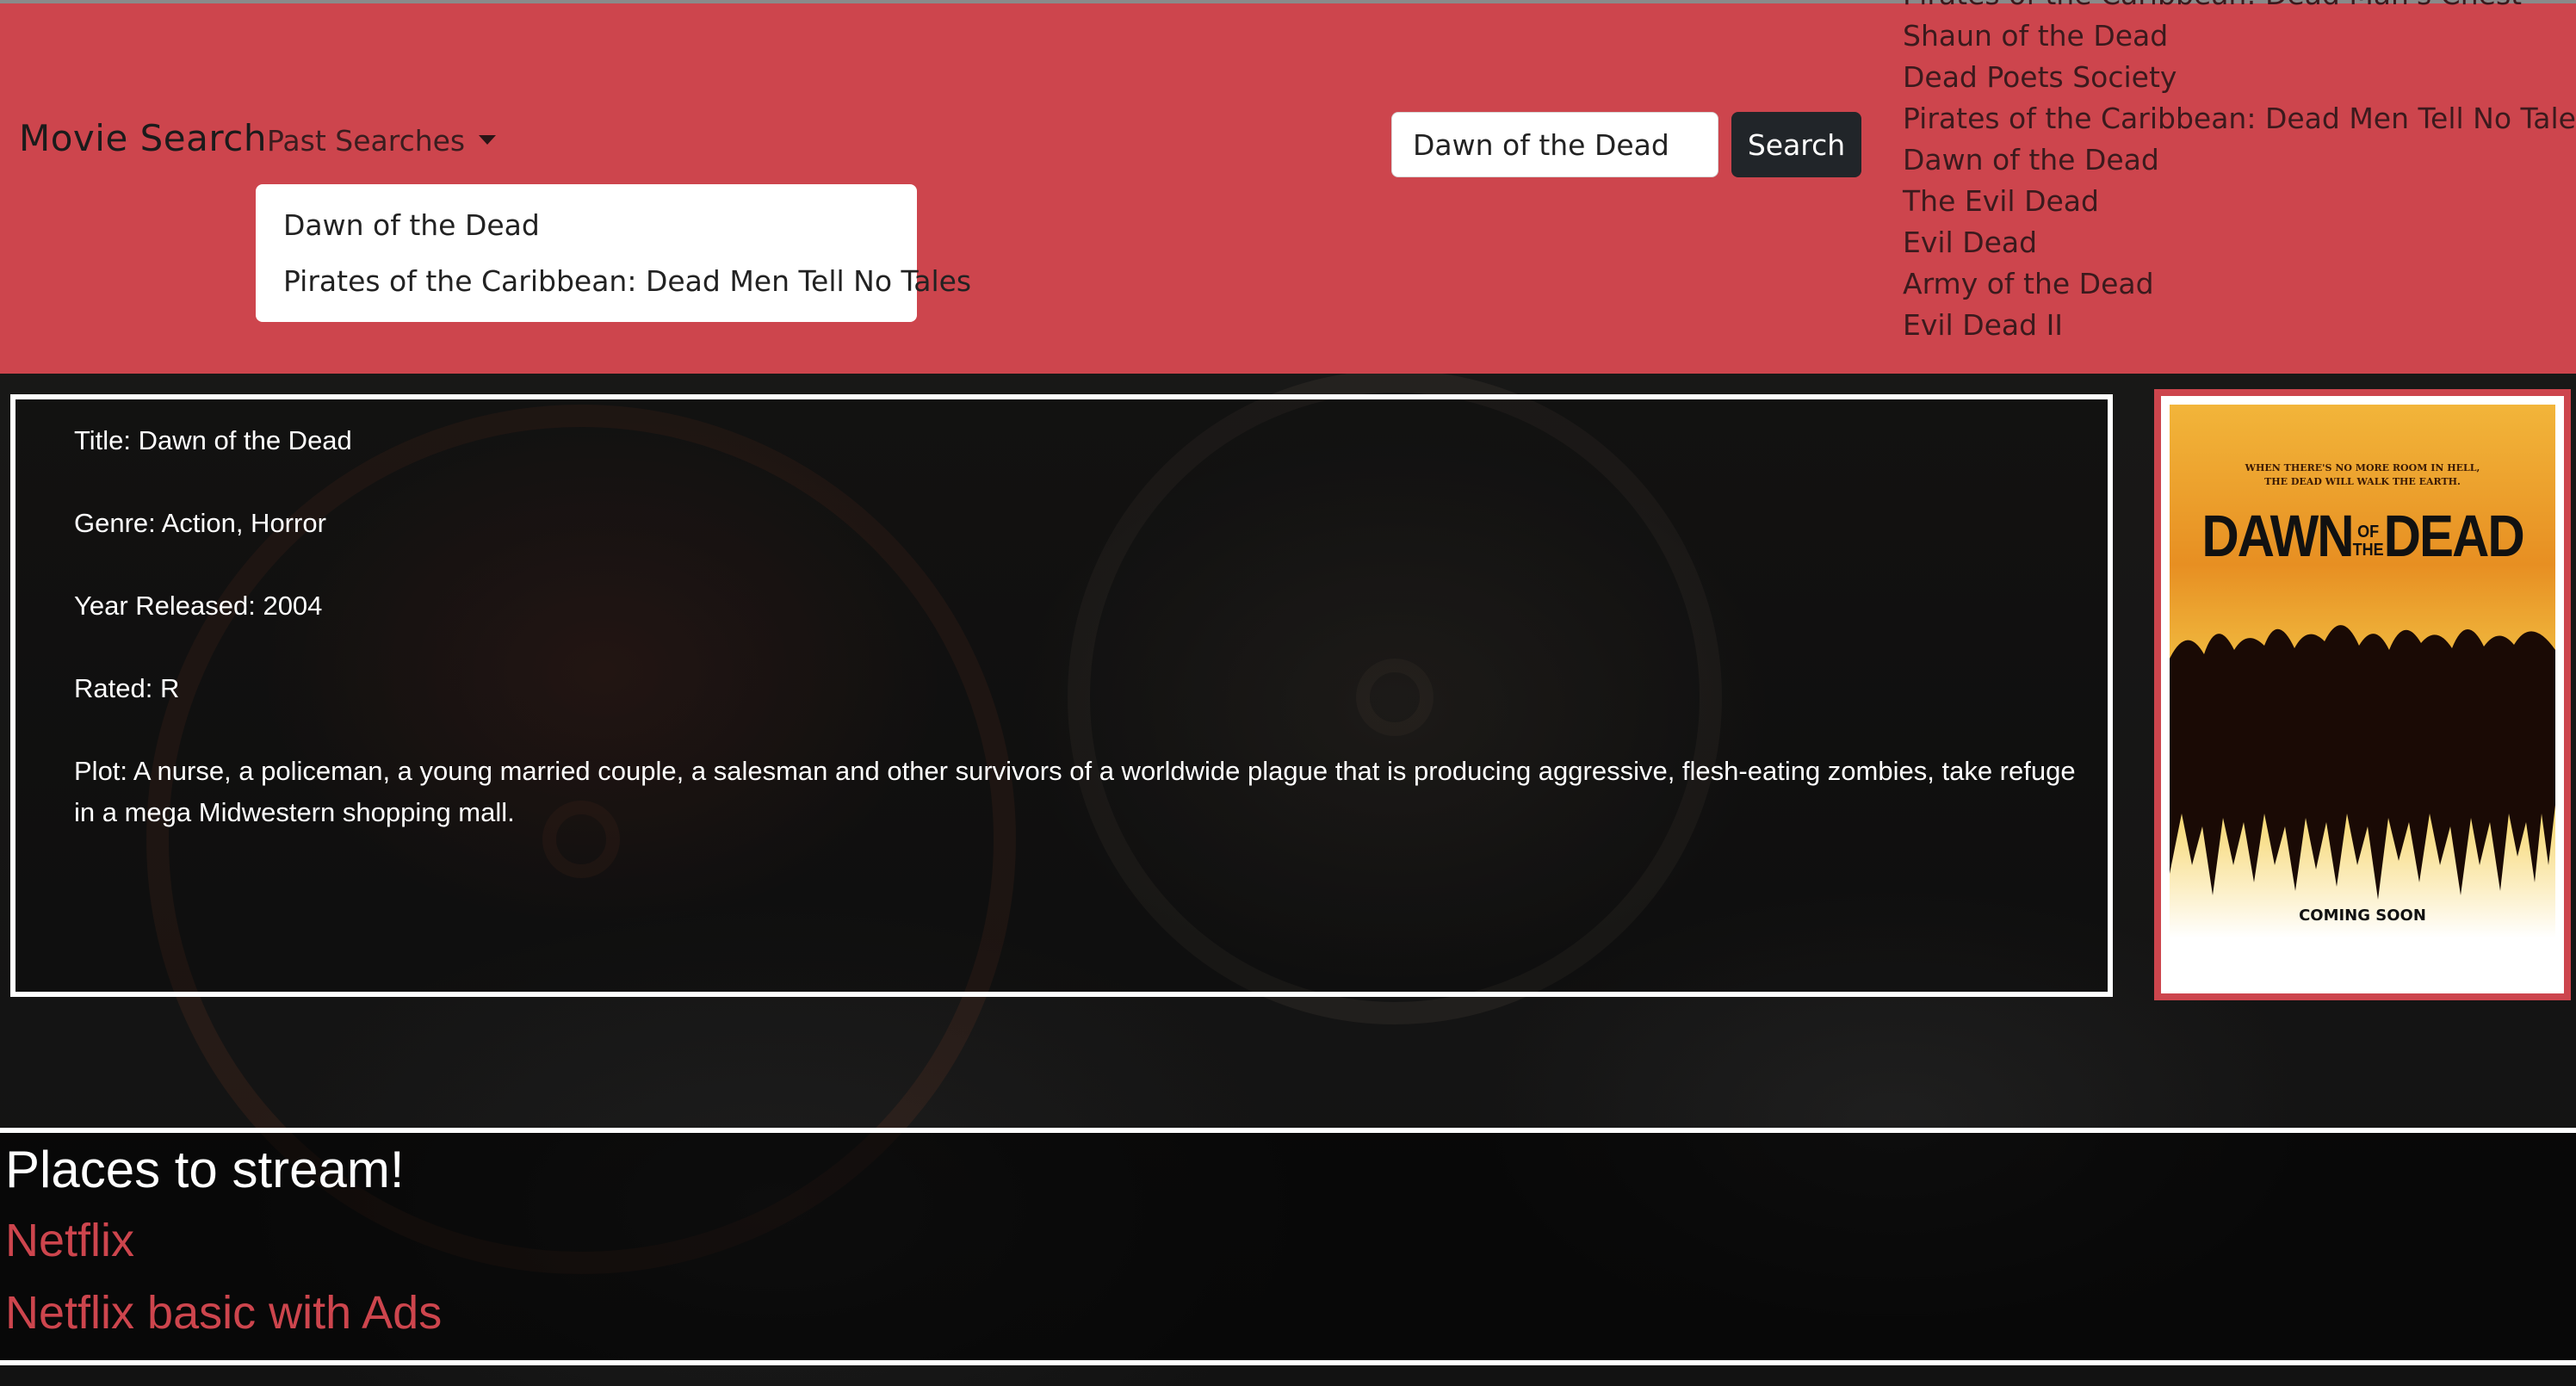 This screenshot has width=2576, height=1386. I want to click on search-result-item: Evil Dead, so click(2239, 242).